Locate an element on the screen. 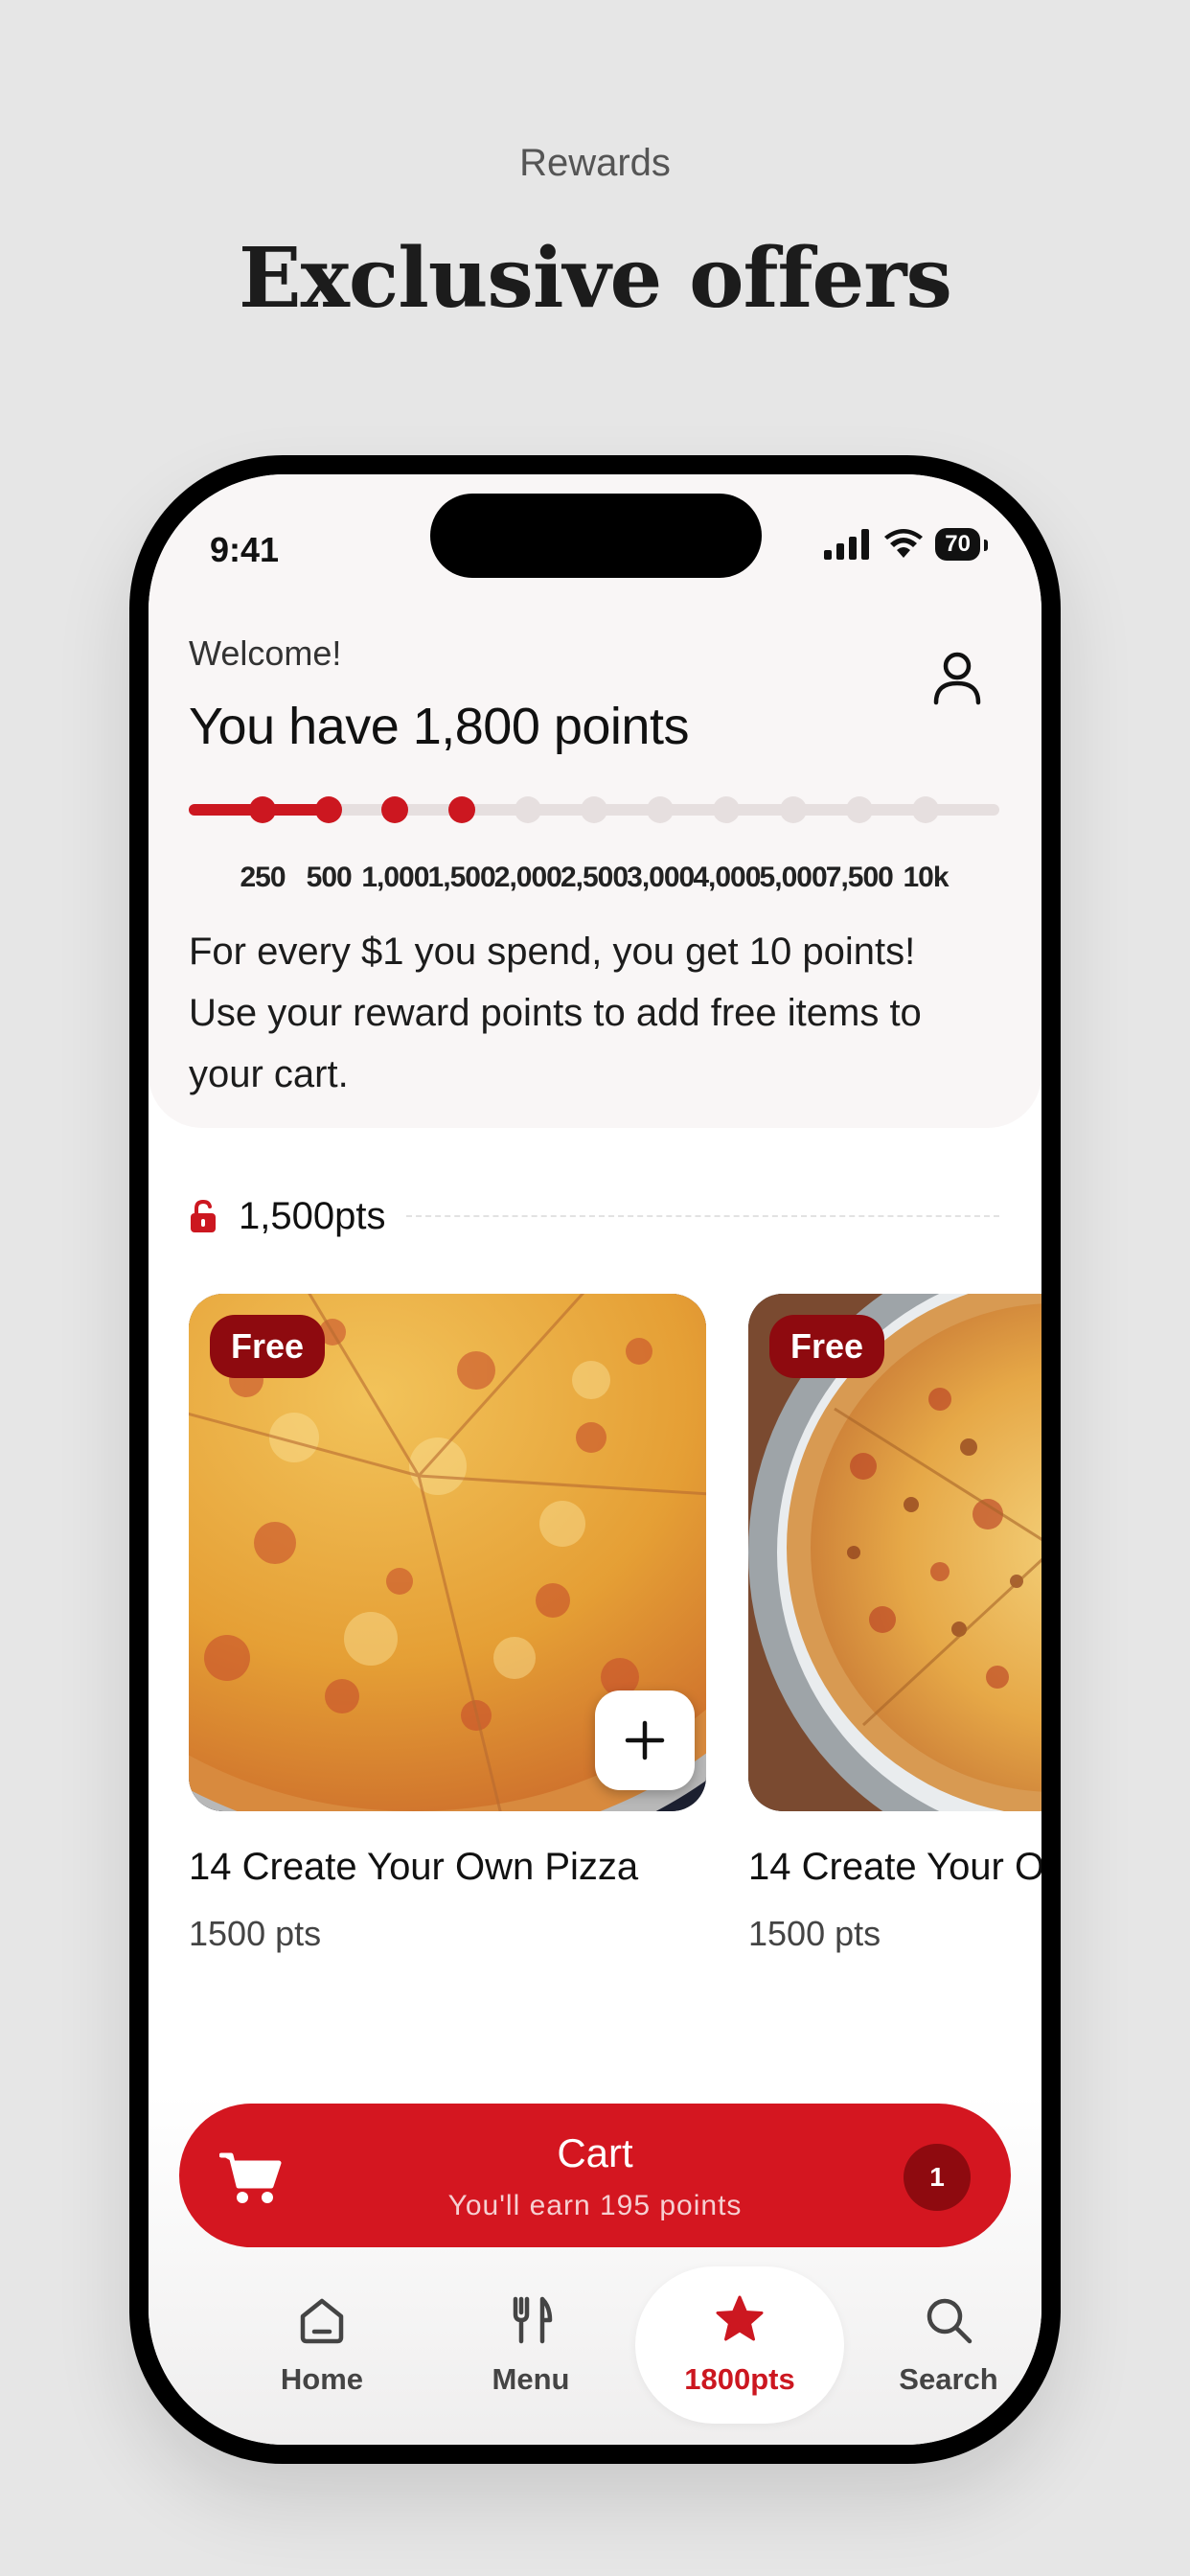 Image resolution: width=1190 pixels, height=2576 pixels. progress-milestone-label: 1,000 is located at coordinates (395, 877).